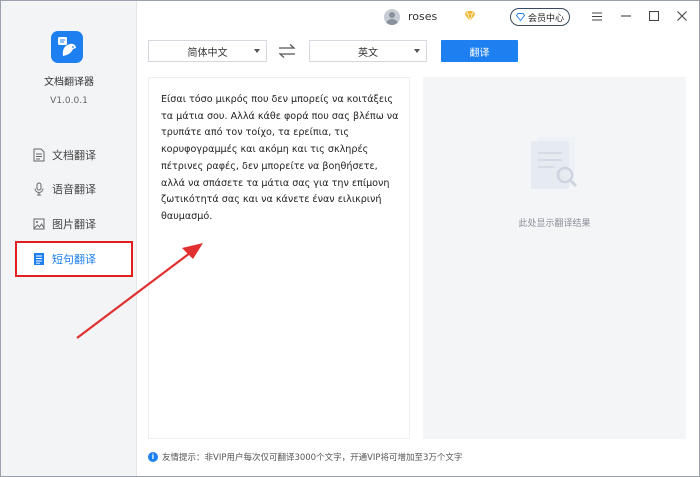 The image size is (700, 477). Describe the element at coordinates (39, 259) in the screenshot. I see `sentence-icon` at that location.